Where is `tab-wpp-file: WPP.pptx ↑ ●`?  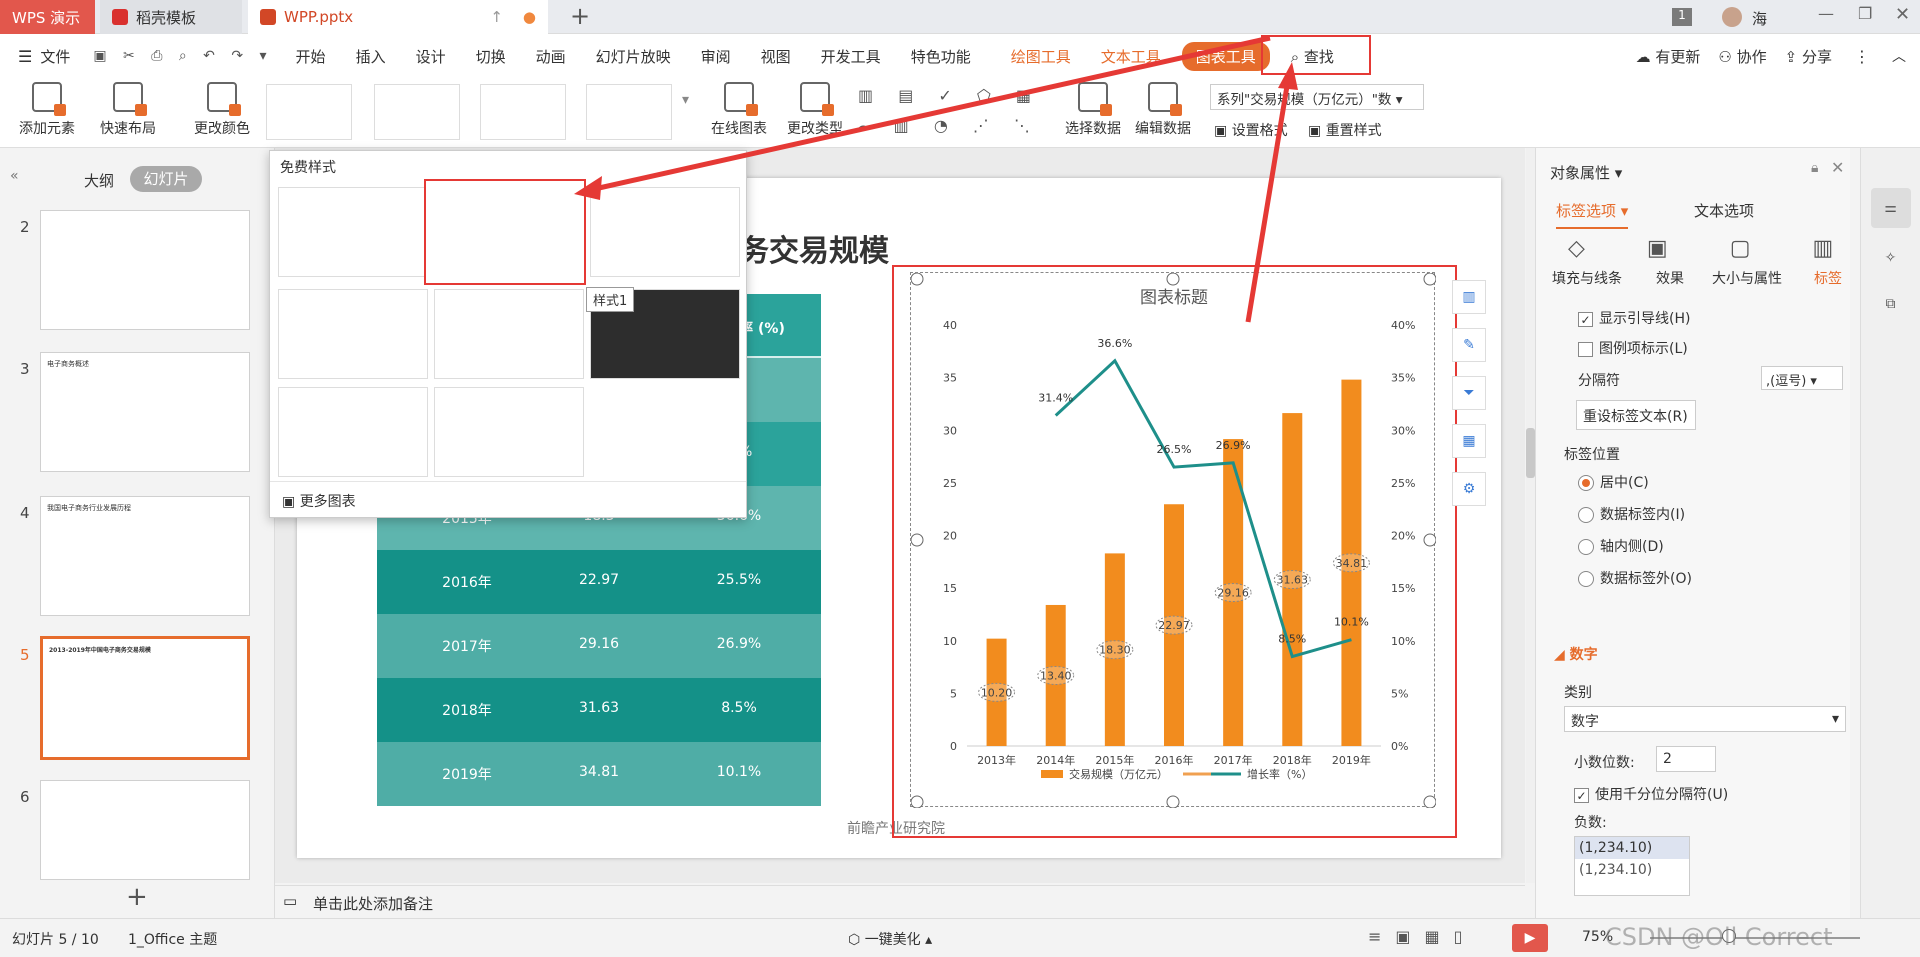 tab-wpp-file: WPP.pptx ↑ ● is located at coordinates (398, 17).